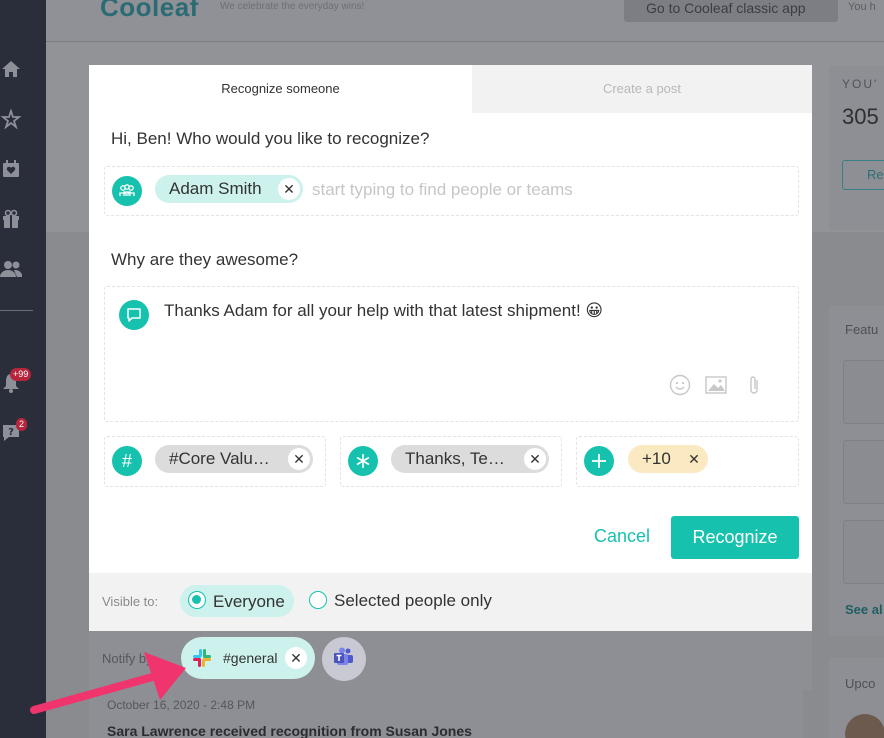 The height and width of the screenshot is (738, 884). What do you see at coordinates (299, 459) in the screenshot?
I see `remove-core-value-icon: ✕` at bounding box center [299, 459].